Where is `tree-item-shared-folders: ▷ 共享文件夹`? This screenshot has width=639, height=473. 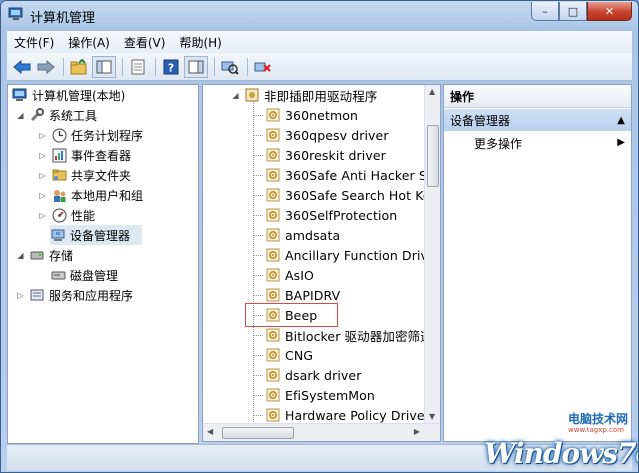
tree-item-shared-folders: ▷ 共享文件夹 is located at coordinates (84, 175).